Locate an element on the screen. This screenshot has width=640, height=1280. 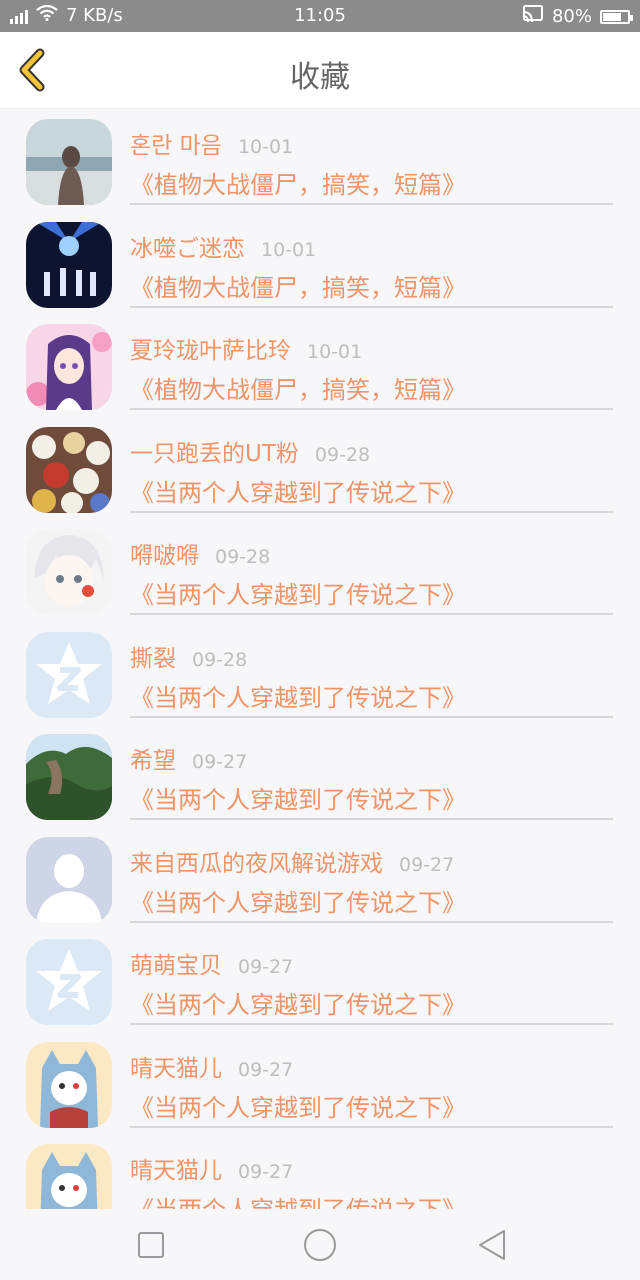
system-nav-bar is located at coordinates (320, 1244).